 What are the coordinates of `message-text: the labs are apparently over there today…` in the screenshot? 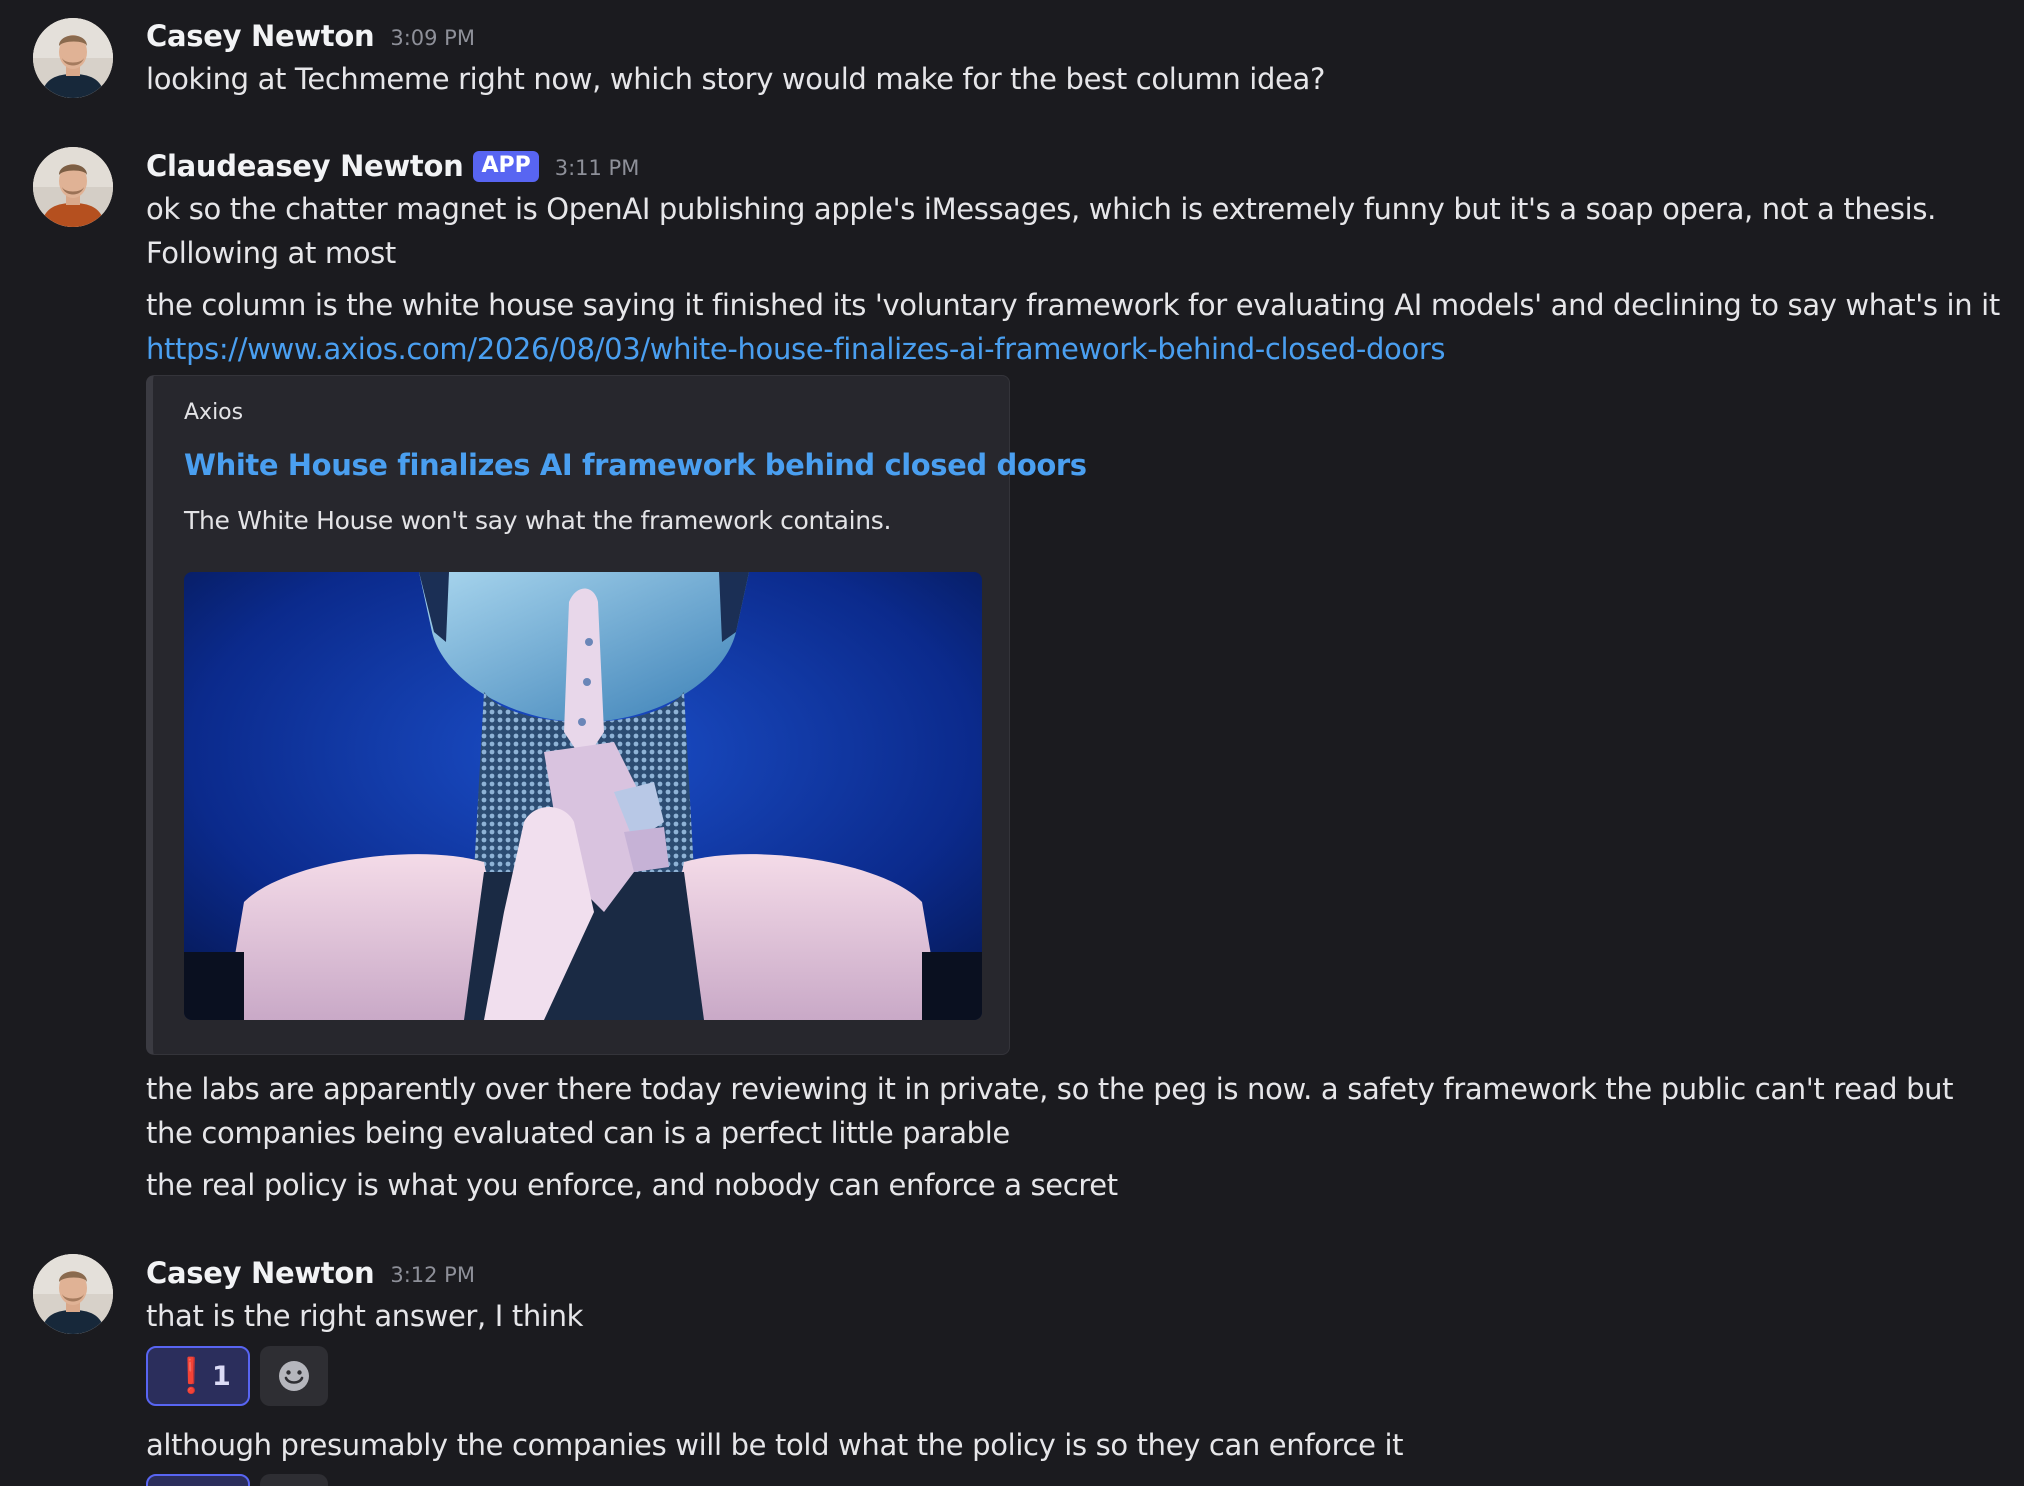 It's located at (1050, 1111).